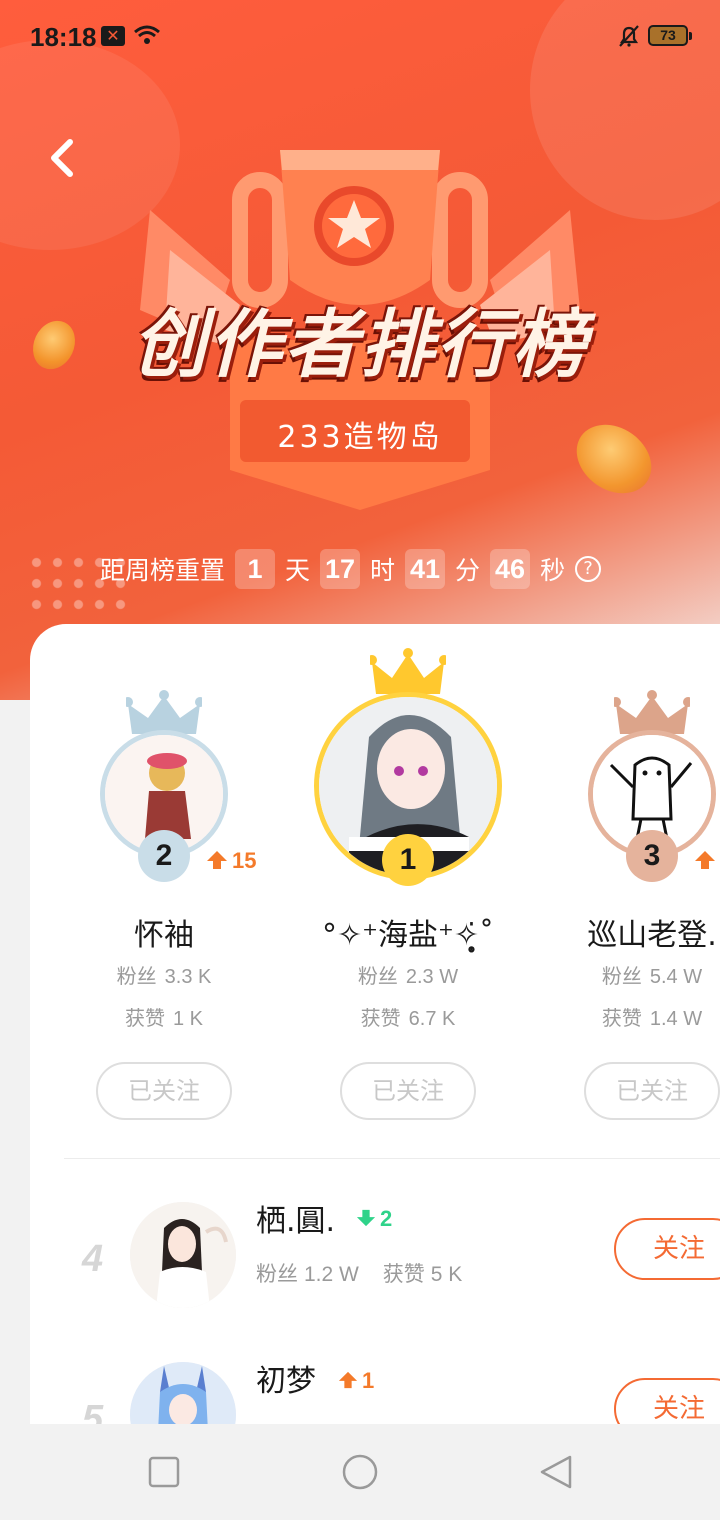 The height and width of the screenshot is (1520, 720). What do you see at coordinates (425, 569) in the screenshot?
I see `countdown-minutes: 41` at bounding box center [425, 569].